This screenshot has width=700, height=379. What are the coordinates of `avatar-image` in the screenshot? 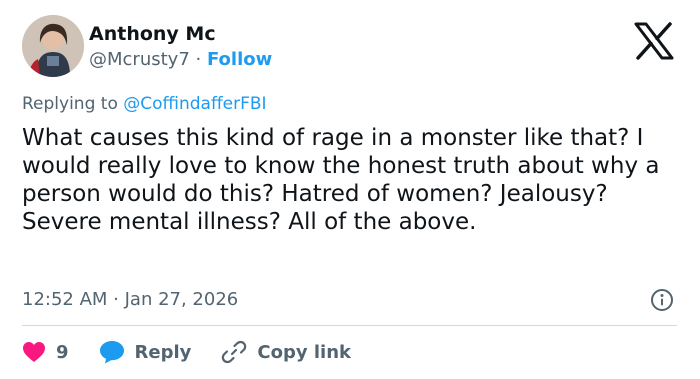 It's located at (53, 46).